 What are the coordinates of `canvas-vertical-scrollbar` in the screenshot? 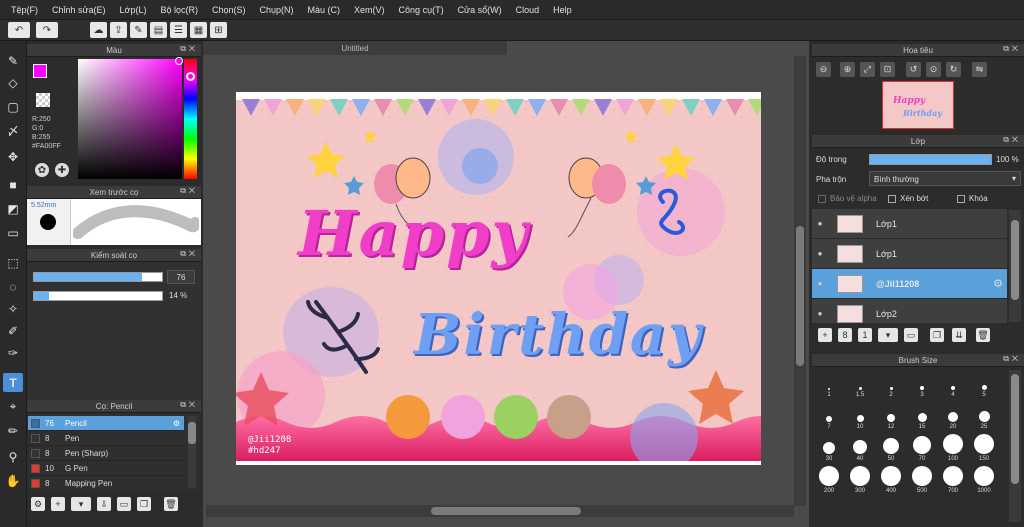 It's located at (800, 281).